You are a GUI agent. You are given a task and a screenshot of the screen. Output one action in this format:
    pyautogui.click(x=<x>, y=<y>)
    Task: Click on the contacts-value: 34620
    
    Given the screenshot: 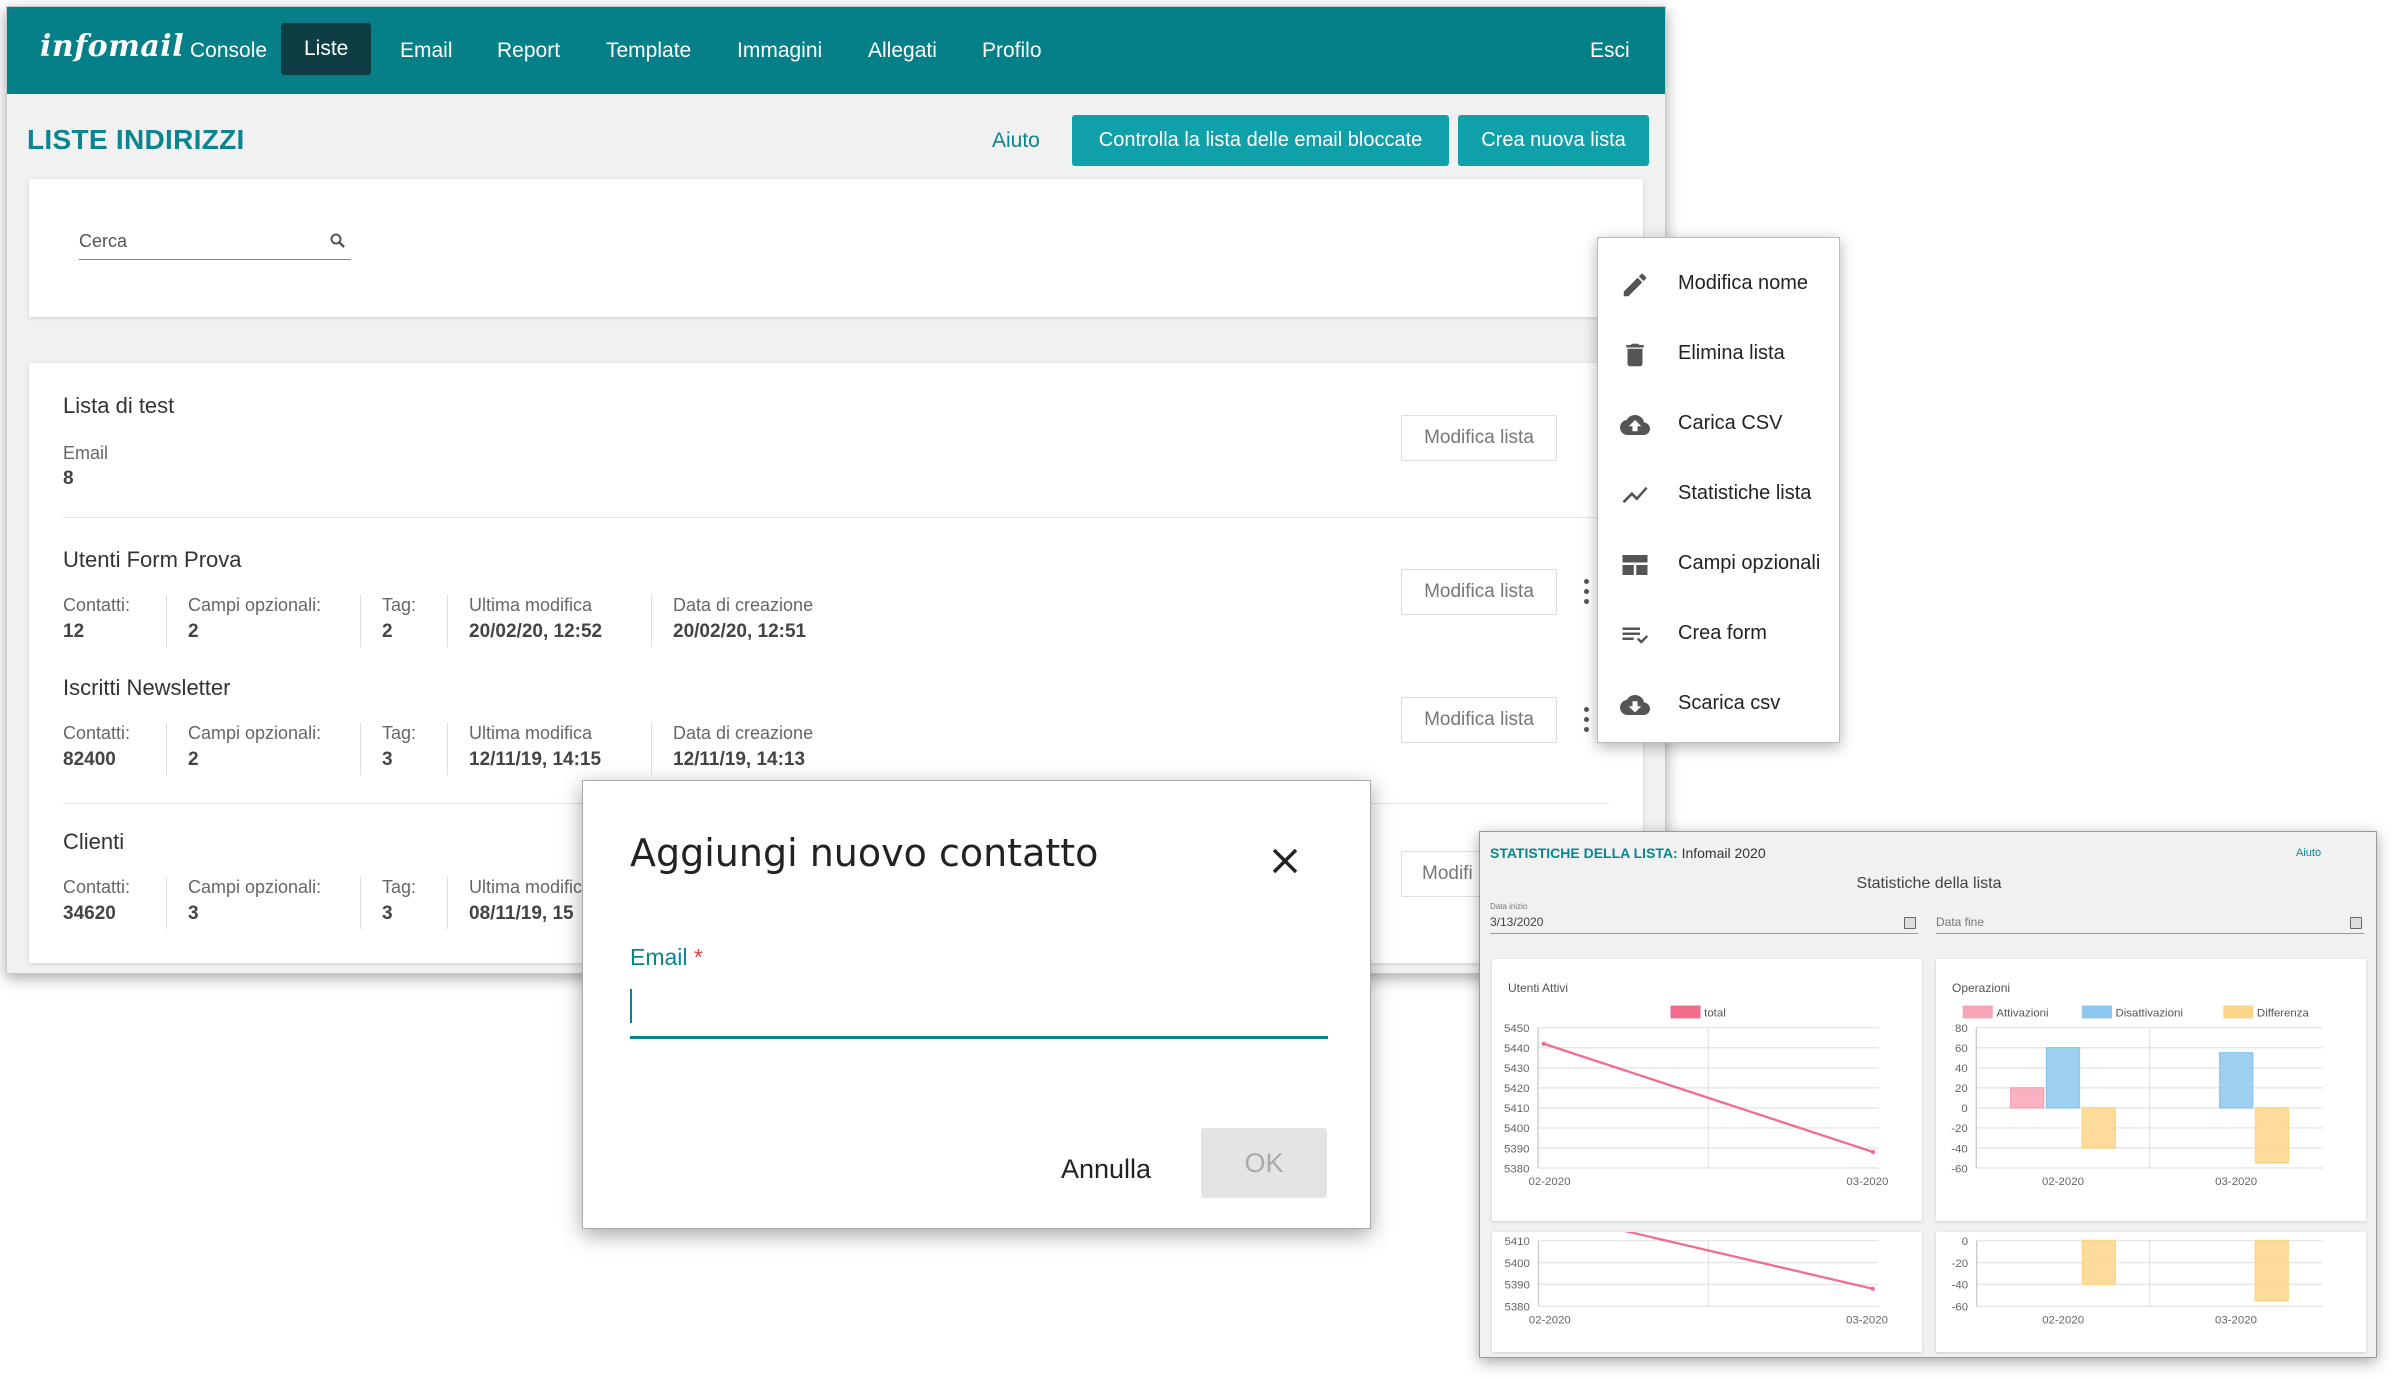 What is the action you would take?
    pyautogui.click(x=89, y=913)
    